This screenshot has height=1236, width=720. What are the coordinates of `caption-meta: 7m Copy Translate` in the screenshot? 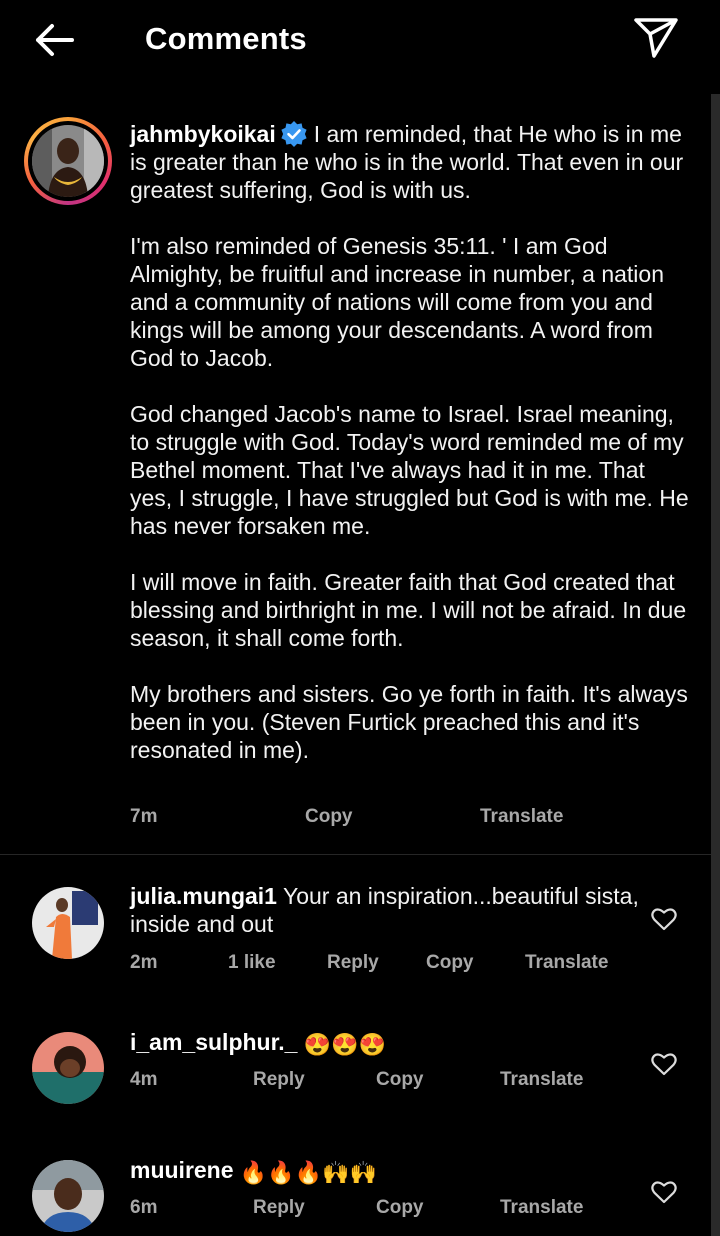 It's located at (355, 819).